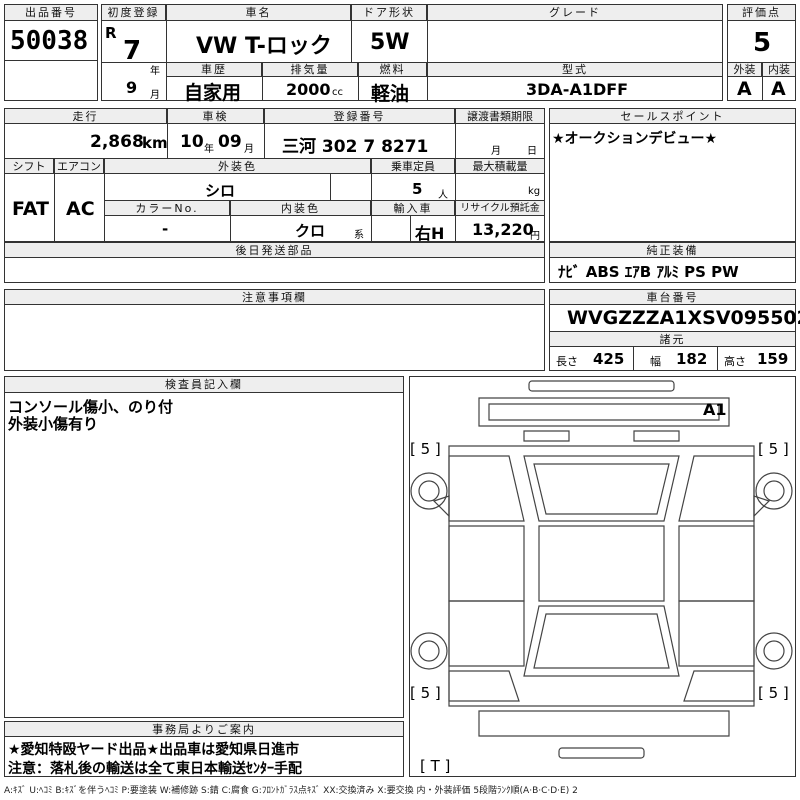 Image resolution: width=800 pixels, height=800 pixels. Describe the element at coordinates (417, 189) in the screenshot. I see `capacity: 5` at that location.